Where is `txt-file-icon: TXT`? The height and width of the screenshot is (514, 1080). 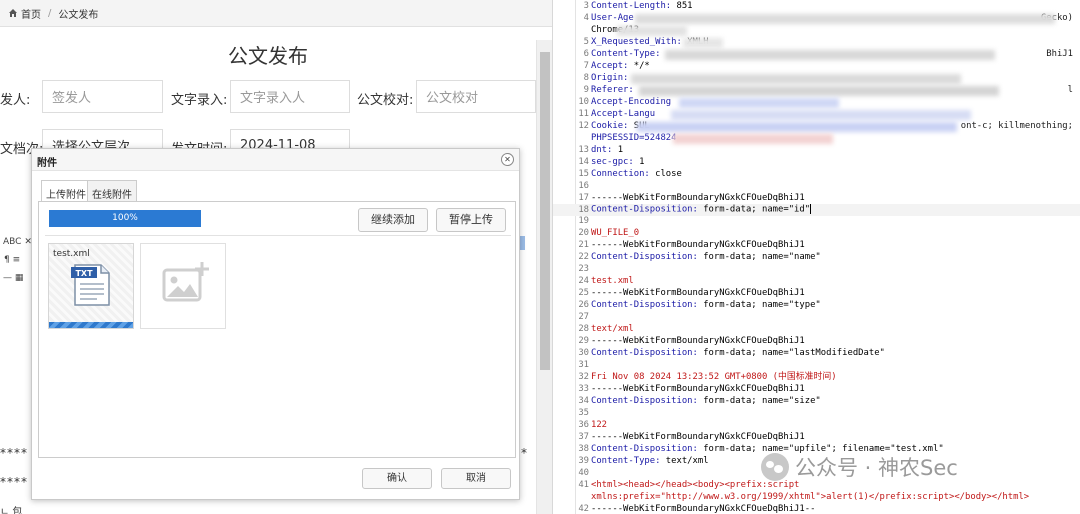
txt-file-icon: TXT is located at coordinates (90, 285).